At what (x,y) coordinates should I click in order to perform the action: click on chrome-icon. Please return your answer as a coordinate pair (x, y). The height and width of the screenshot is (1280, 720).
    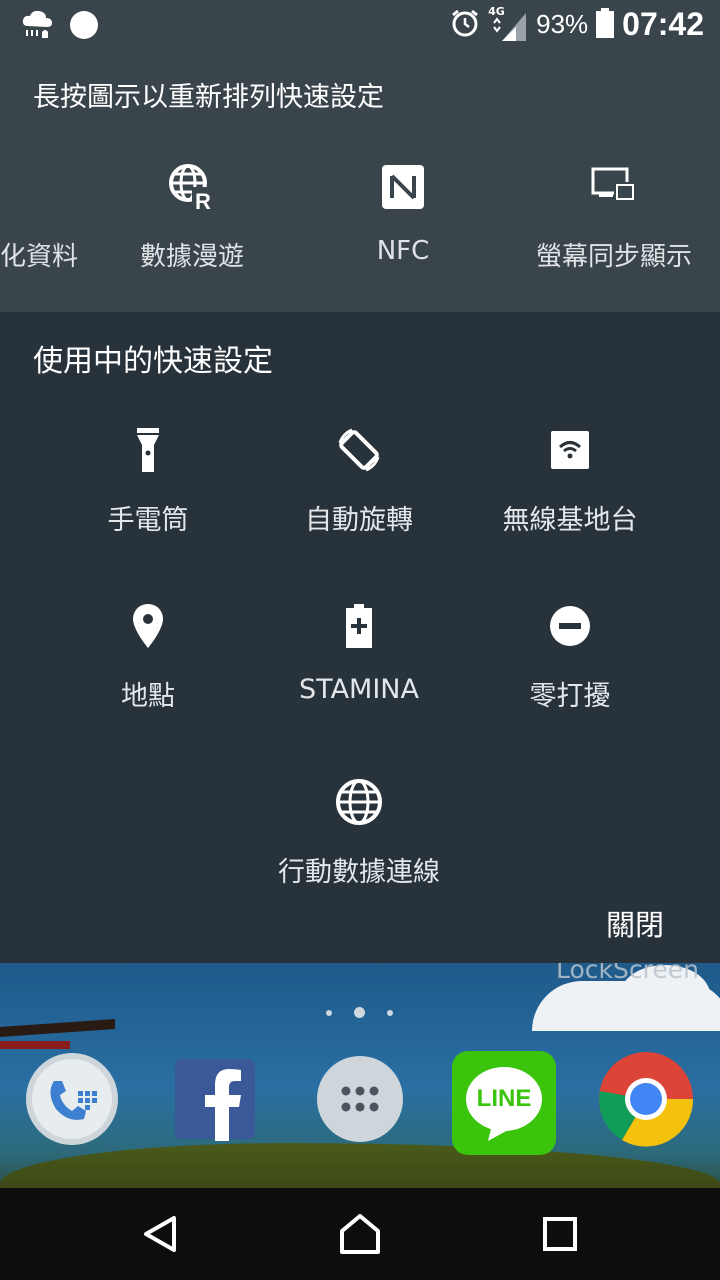
    Looking at the image, I should click on (646, 1101).